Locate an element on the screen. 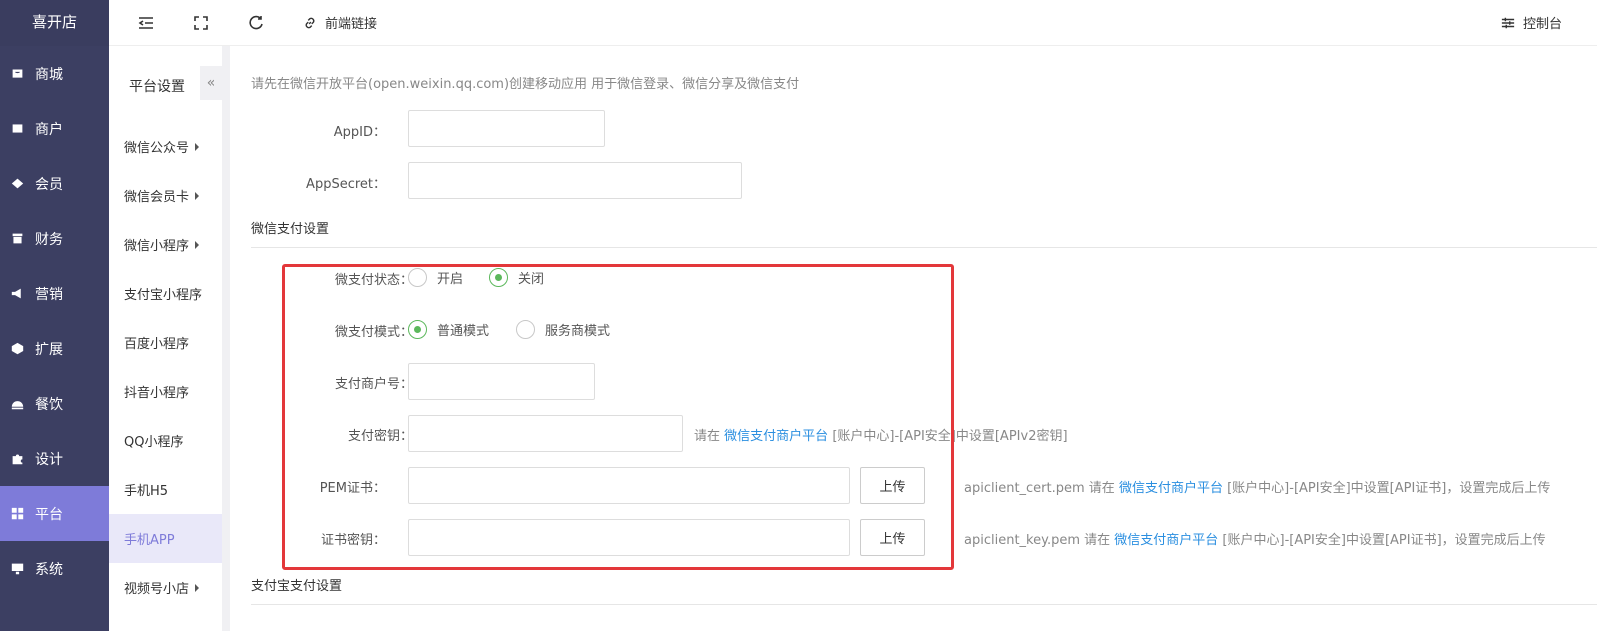 This screenshot has width=1597, height=631. subnav-title: 平台设置 is located at coordinates (157, 87).